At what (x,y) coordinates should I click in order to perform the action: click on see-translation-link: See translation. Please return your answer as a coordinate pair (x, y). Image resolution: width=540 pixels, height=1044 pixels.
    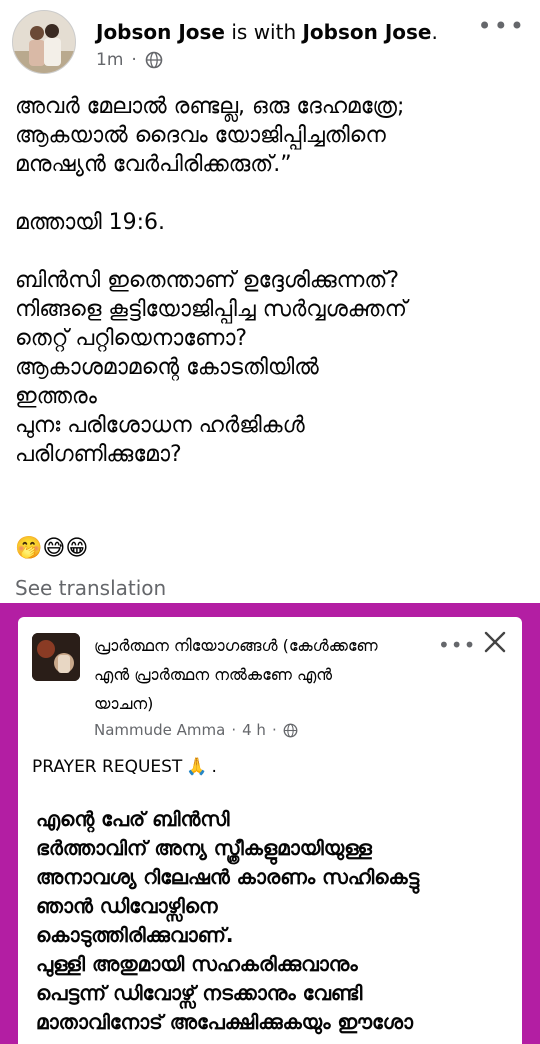
    Looking at the image, I should click on (90, 588).